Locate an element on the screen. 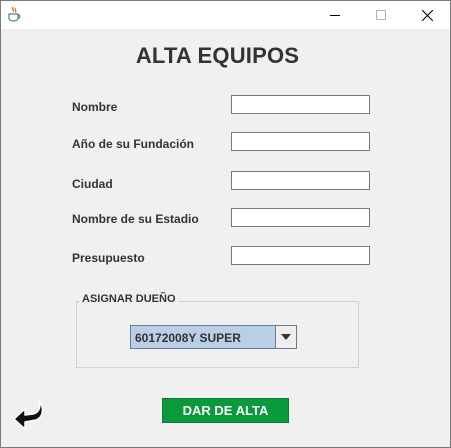  owner-group-title: ASIGNAR DUEÑO is located at coordinates (129, 299).